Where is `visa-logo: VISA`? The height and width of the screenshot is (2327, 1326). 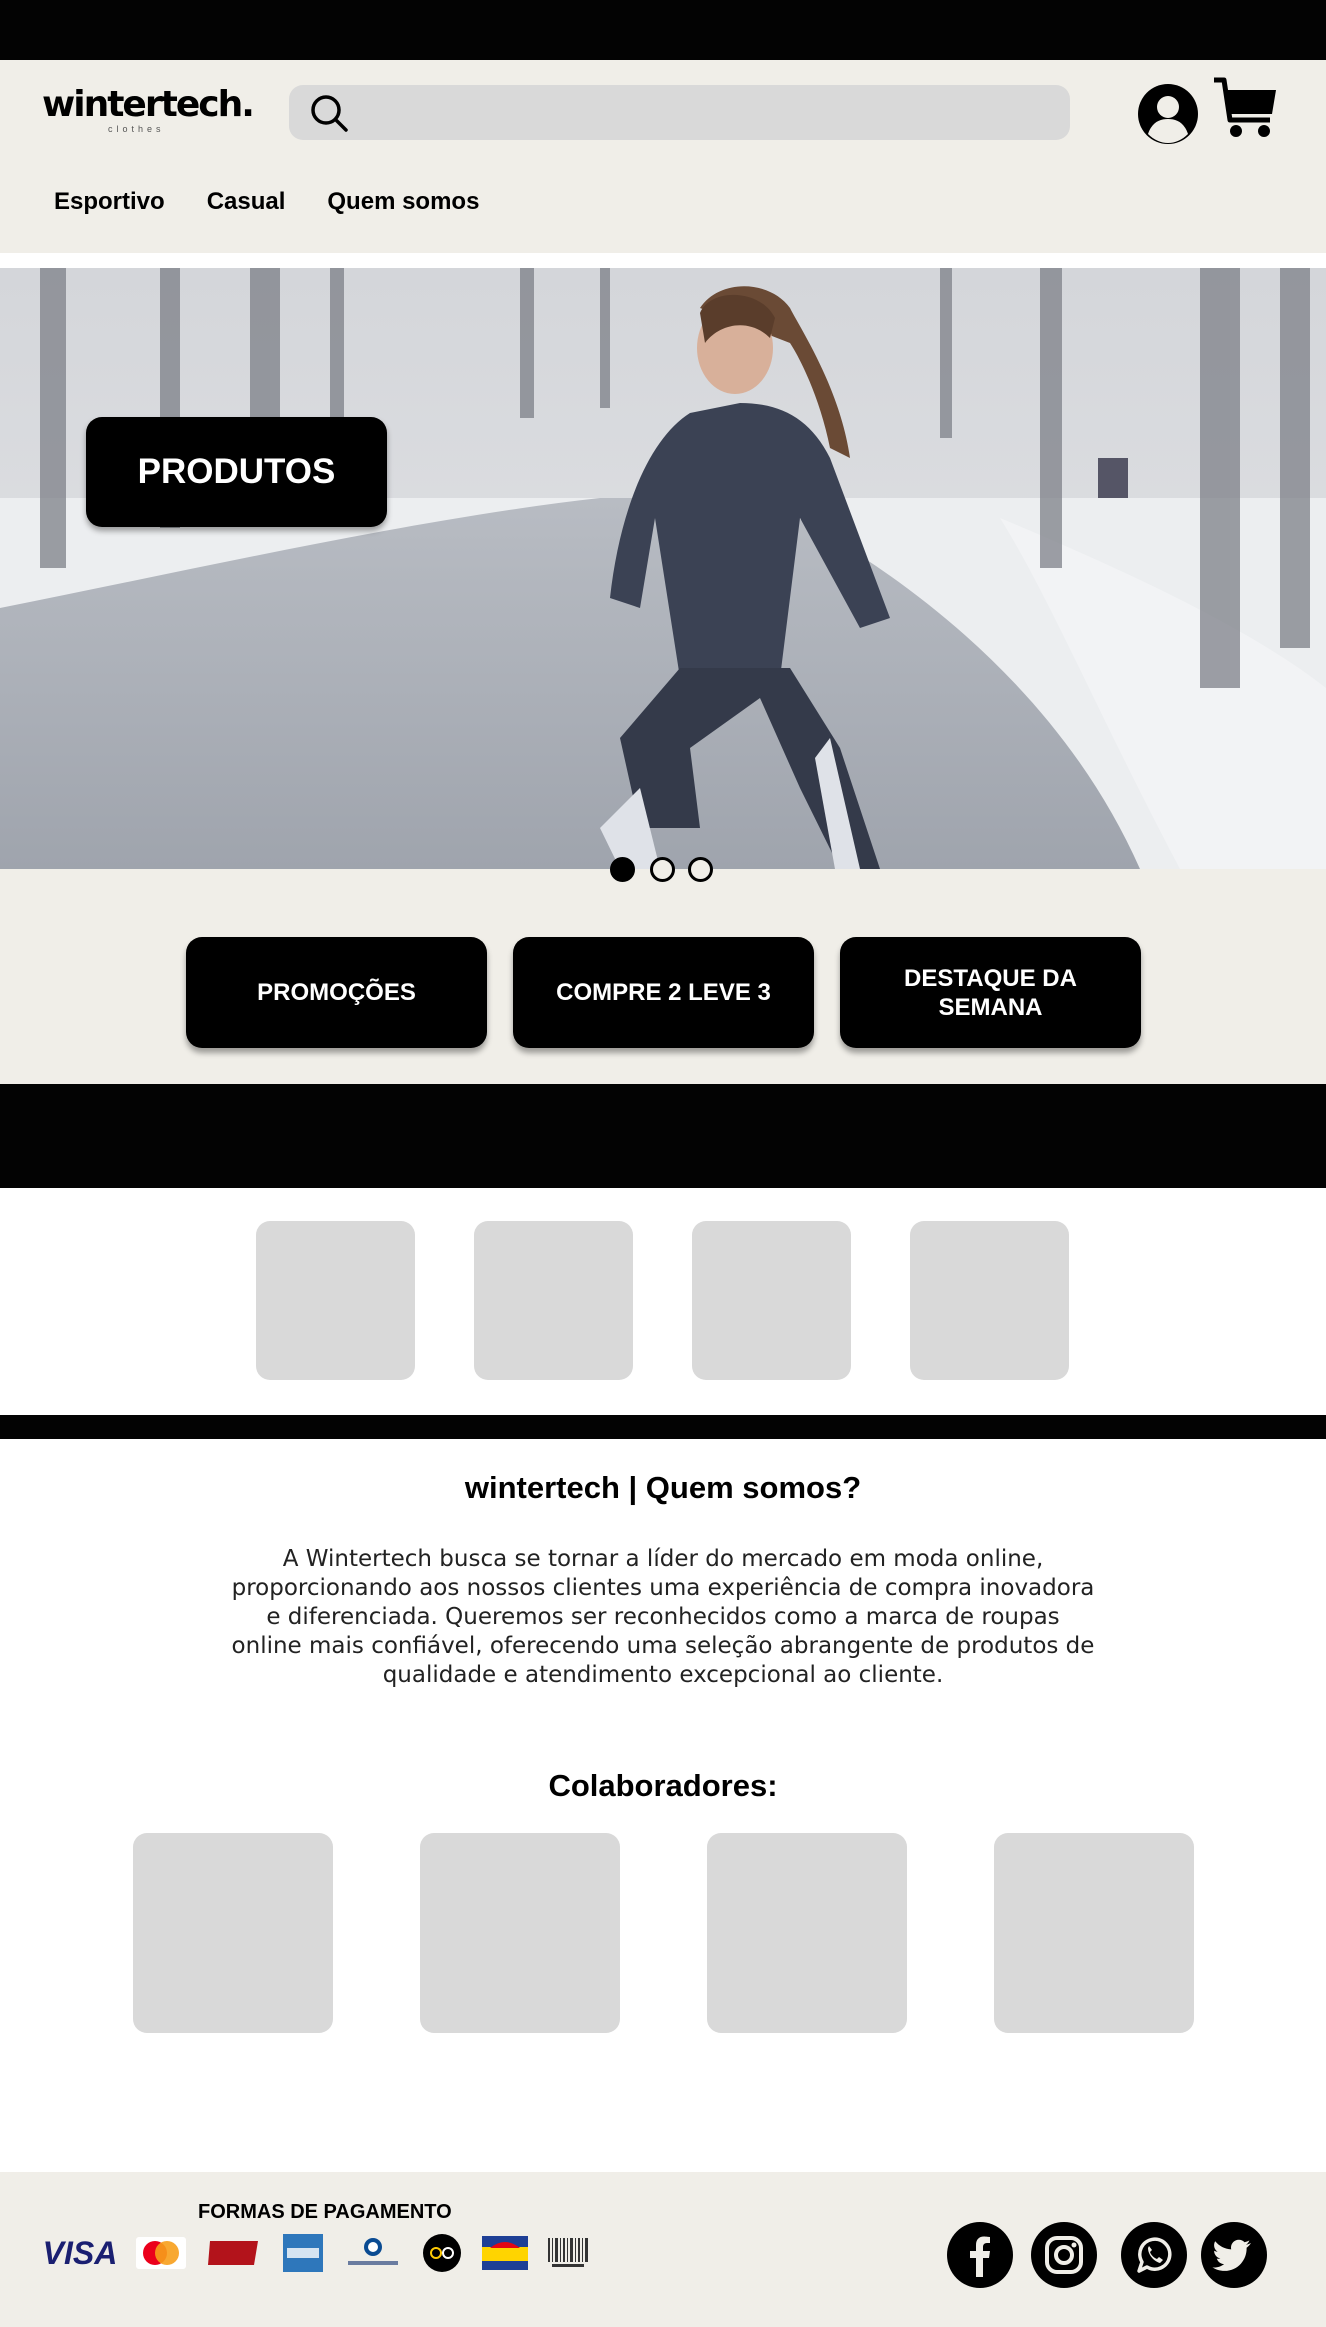
visa-logo: VISA is located at coordinates (80, 2252).